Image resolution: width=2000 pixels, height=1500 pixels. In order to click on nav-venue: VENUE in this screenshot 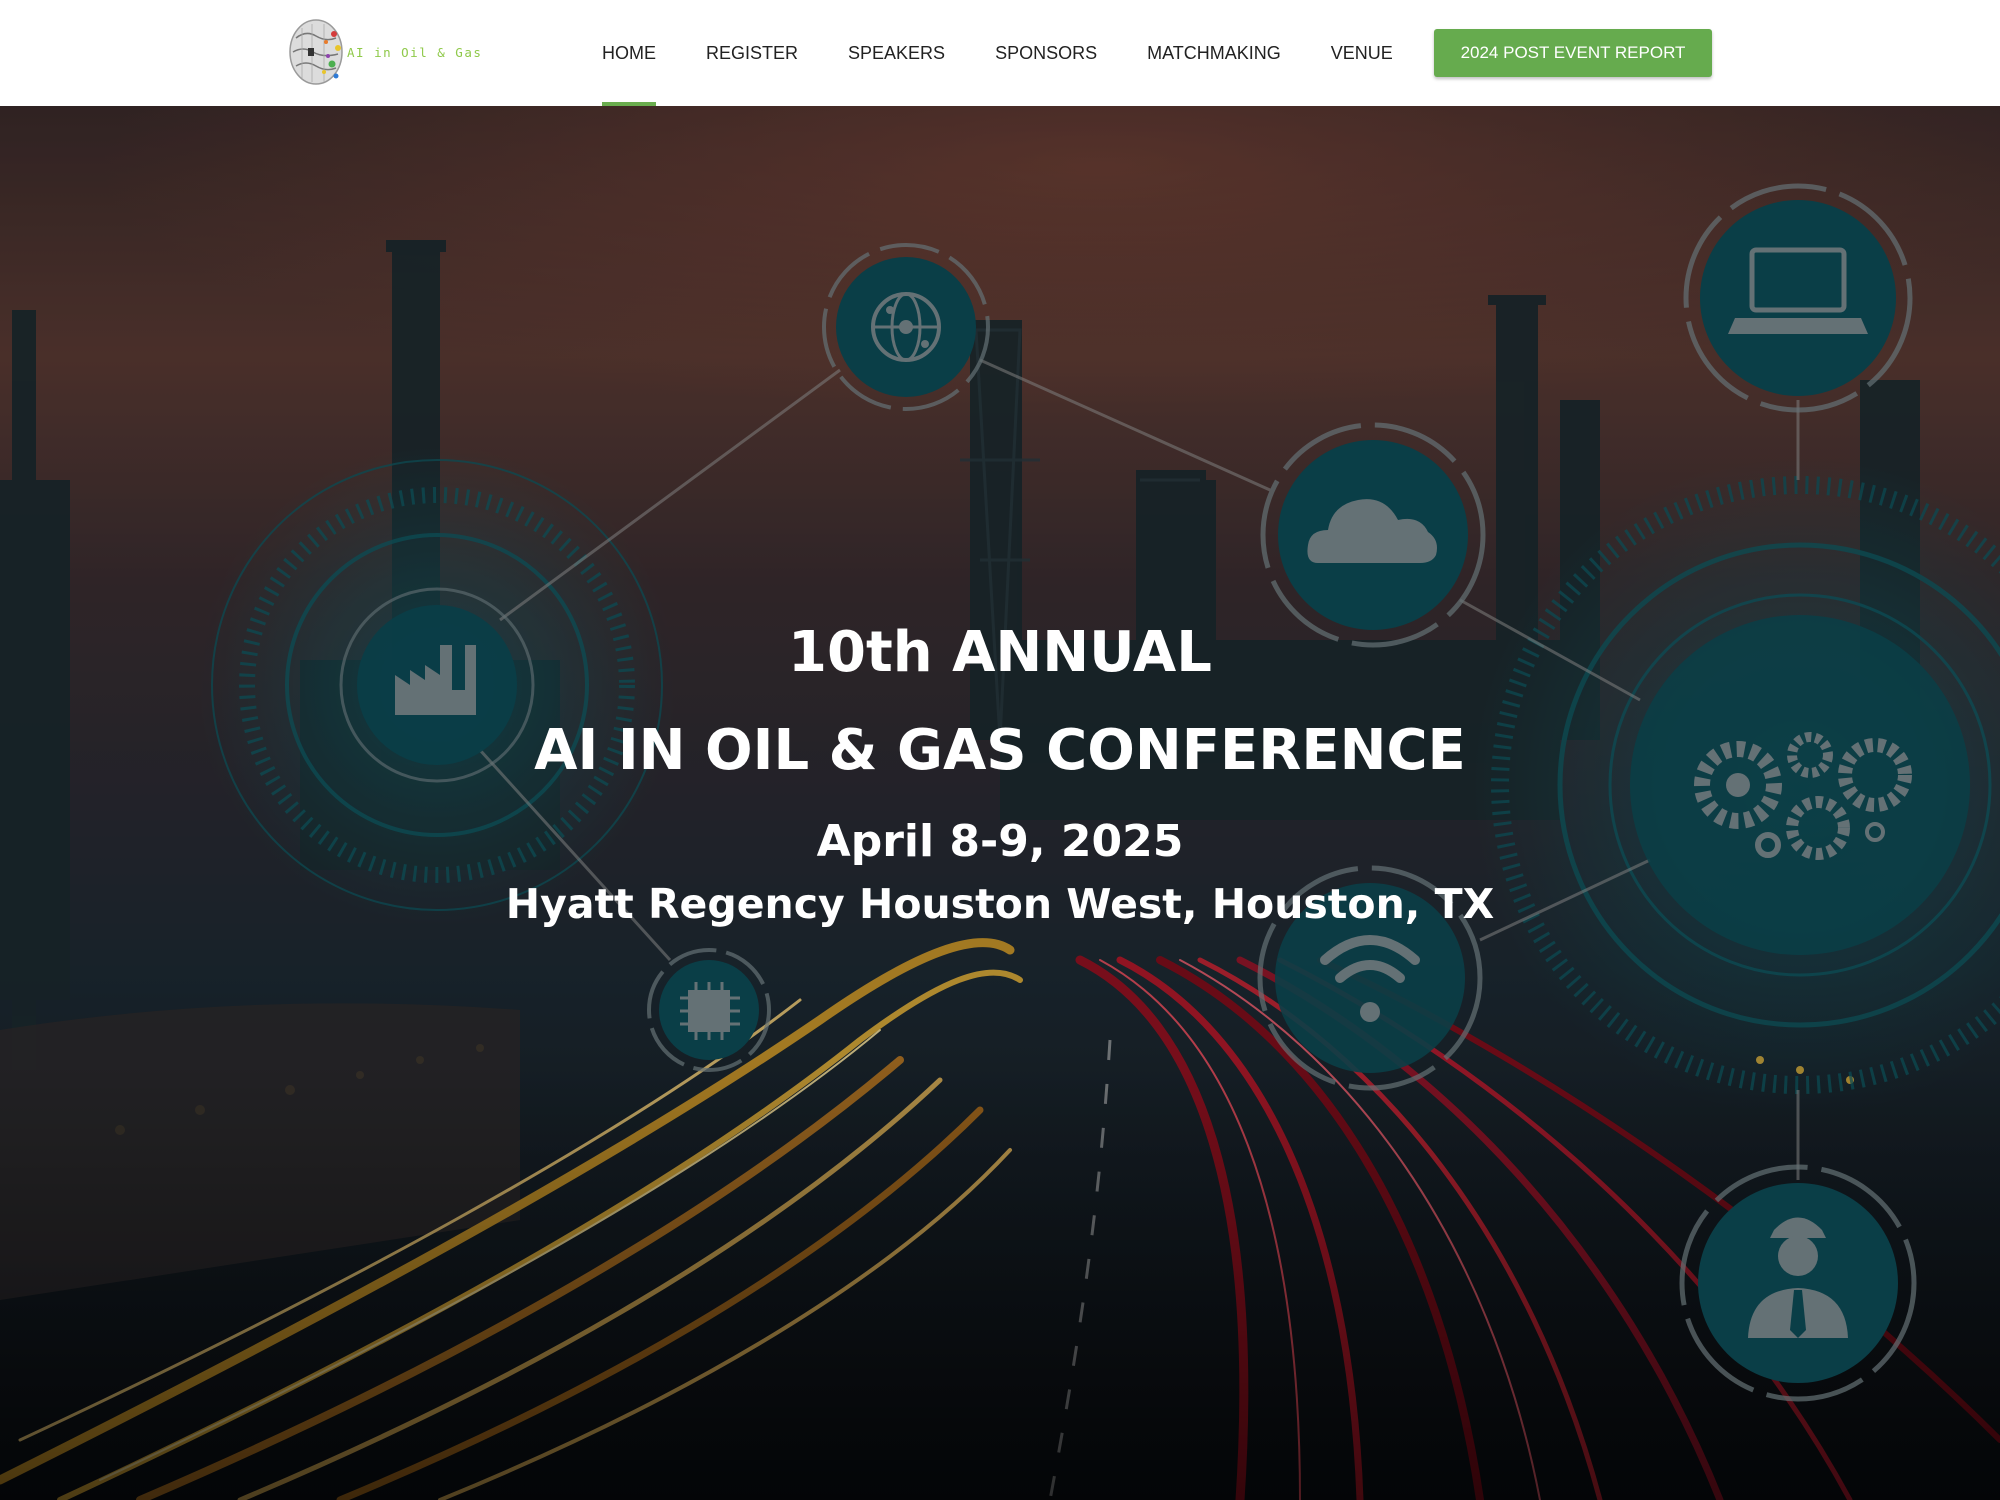, I will do `click(1362, 53)`.